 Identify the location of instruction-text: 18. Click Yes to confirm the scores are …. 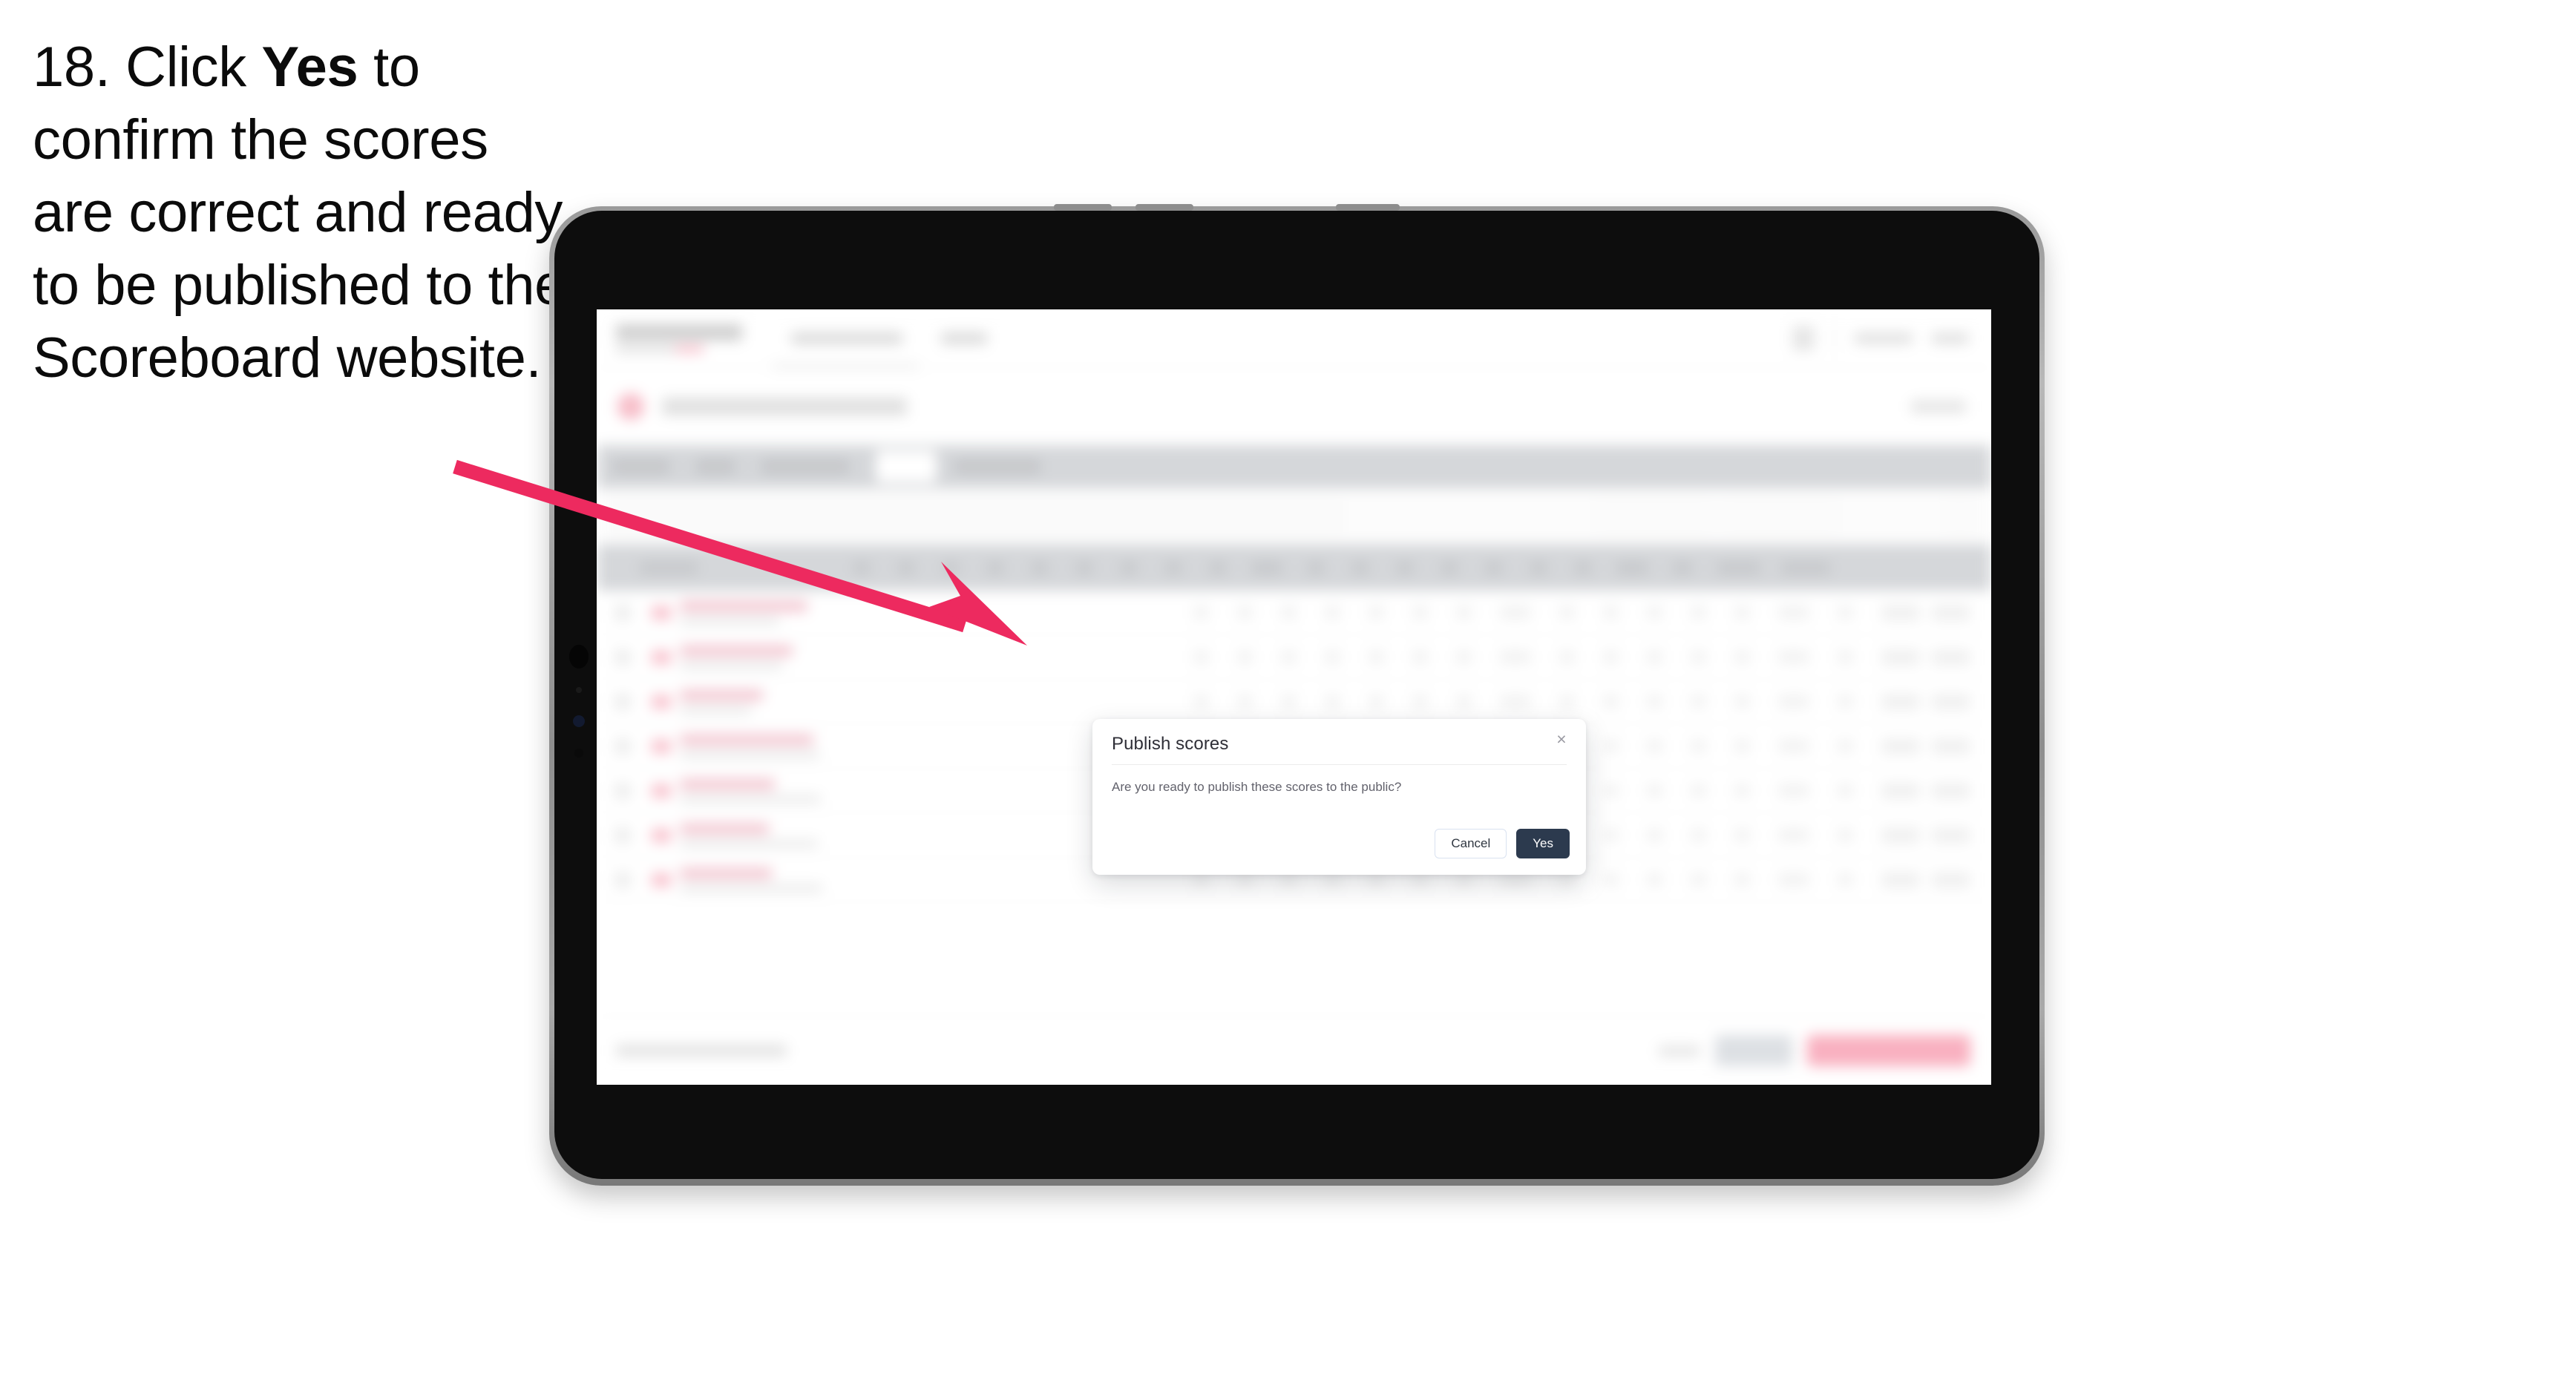
(307, 213).